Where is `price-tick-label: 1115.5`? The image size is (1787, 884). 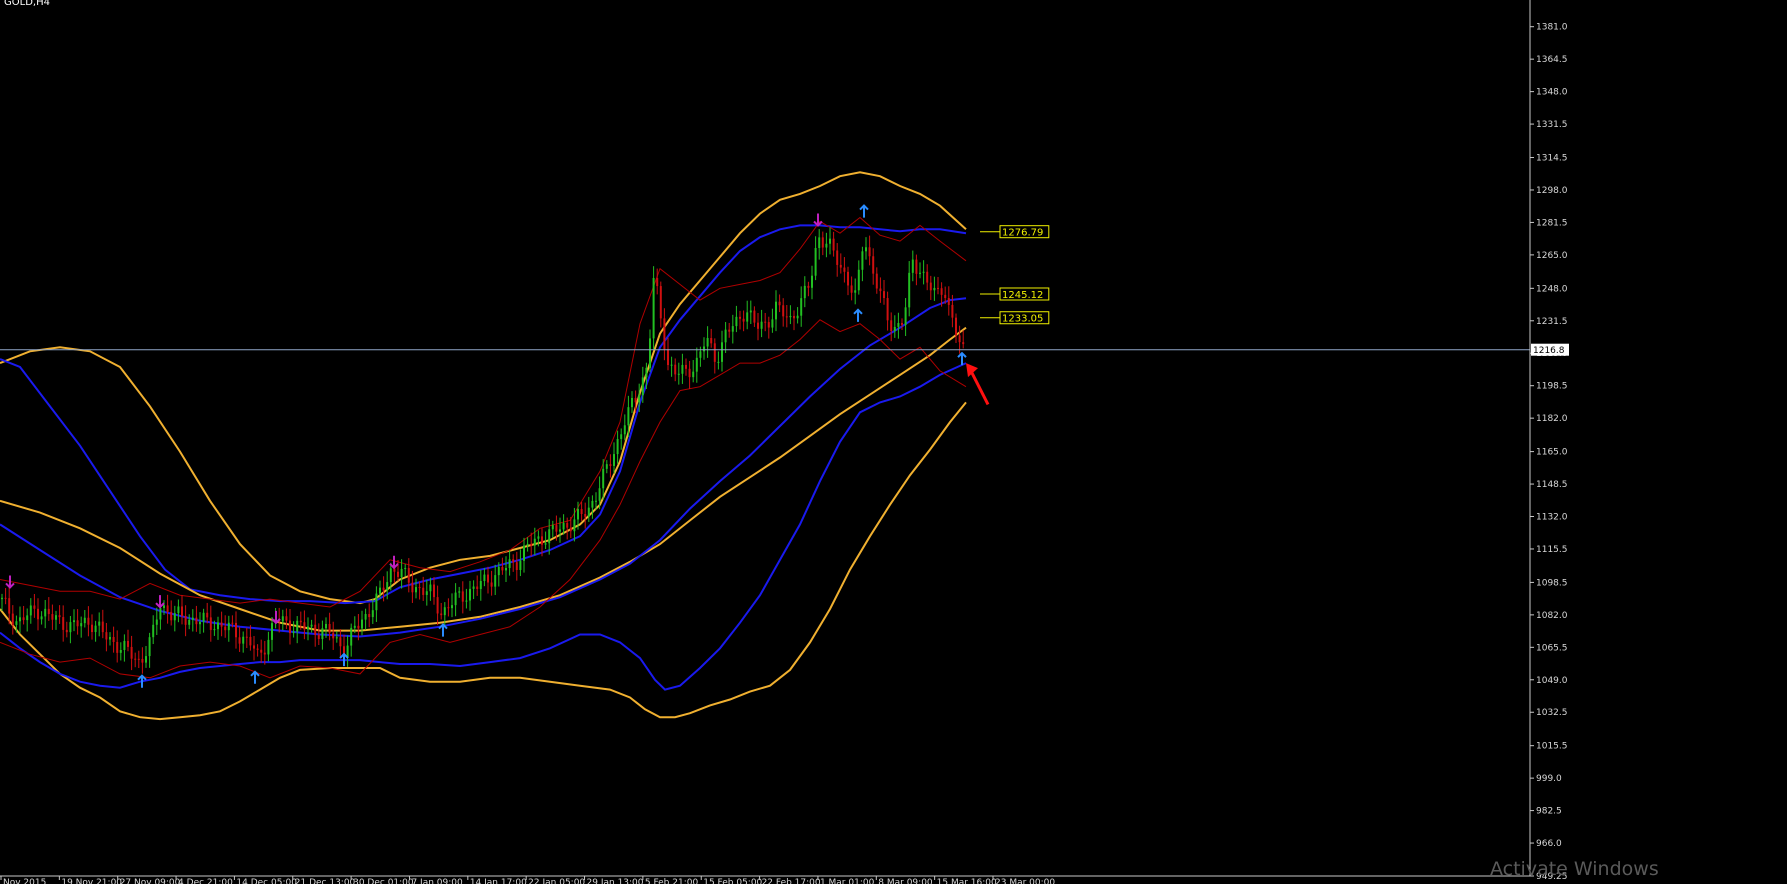 price-tick-label: 1115.5 is located at coordinates (1552, 550).